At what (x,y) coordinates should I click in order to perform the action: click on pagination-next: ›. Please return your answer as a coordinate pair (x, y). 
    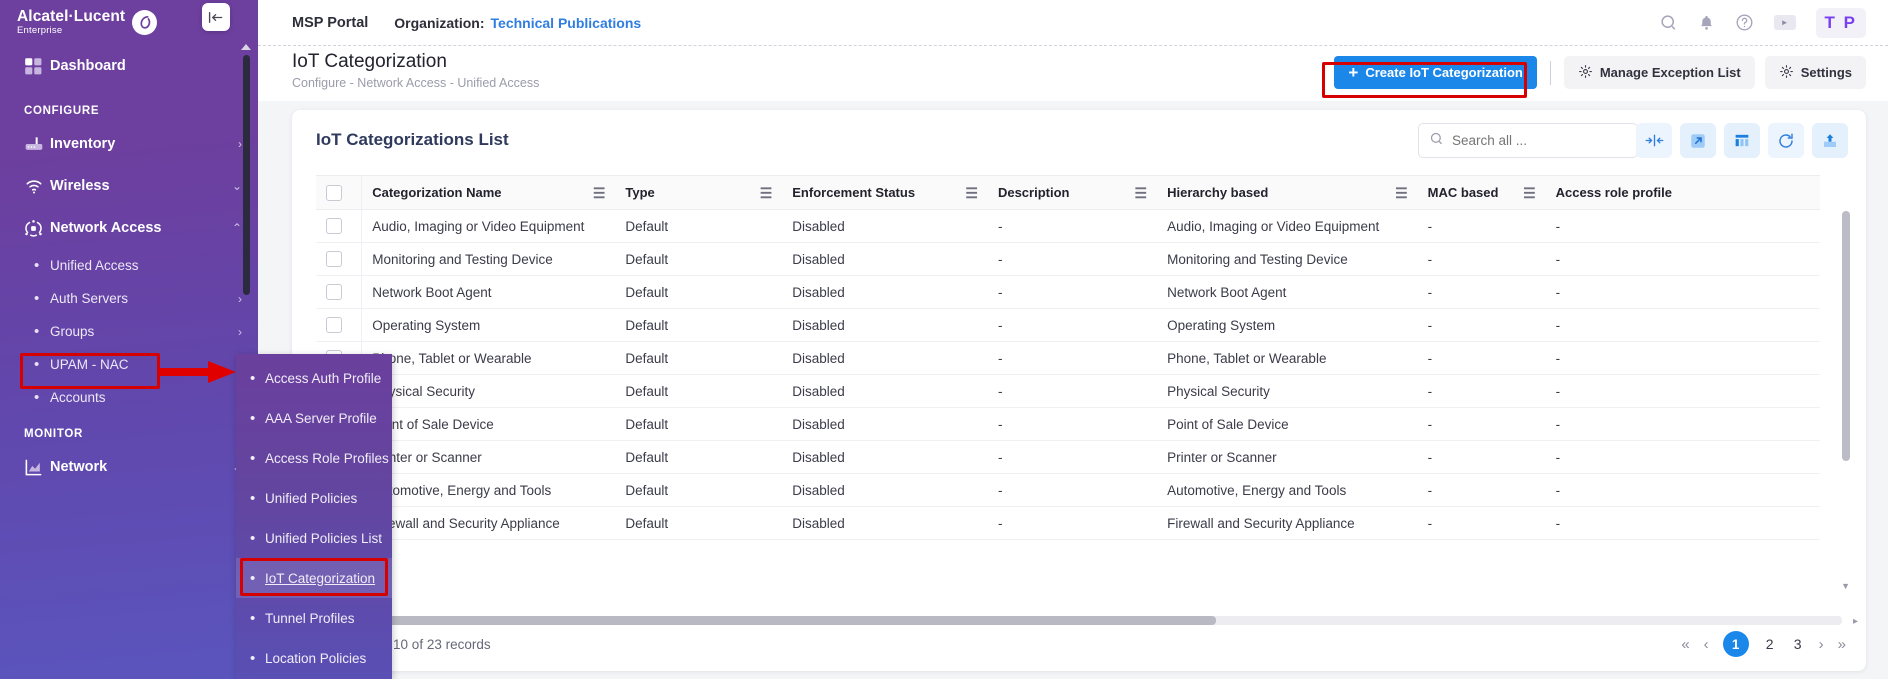
    Looking at the image, I should click on (1821, 644).